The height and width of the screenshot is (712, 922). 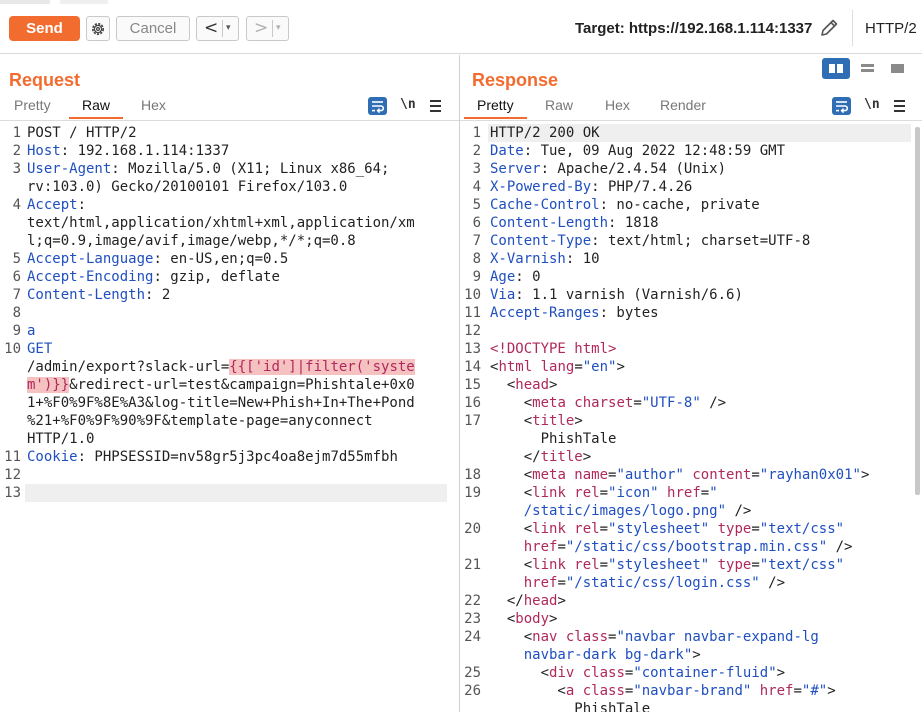 I want to click on code-token: : 0, so click(x=528, y=277).